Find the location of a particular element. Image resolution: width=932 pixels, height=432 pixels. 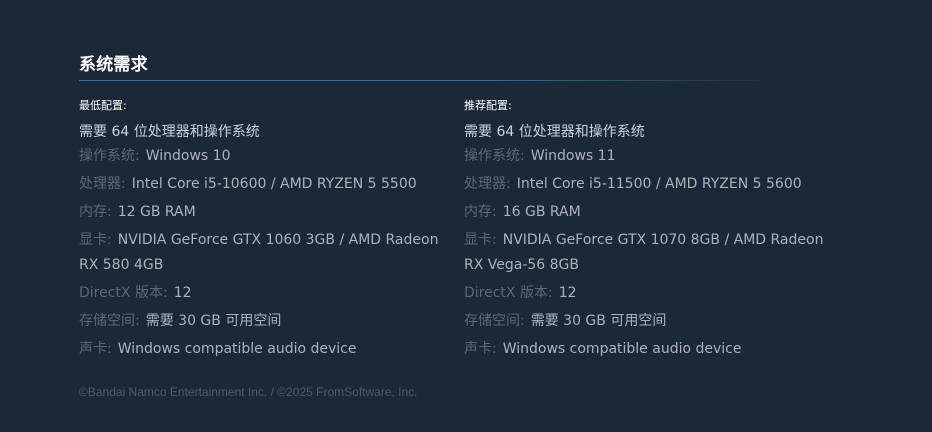

req-value: Intel Core i5-11500 / AMD RYZEN 5 5600 is located at coordinates (659, 184).